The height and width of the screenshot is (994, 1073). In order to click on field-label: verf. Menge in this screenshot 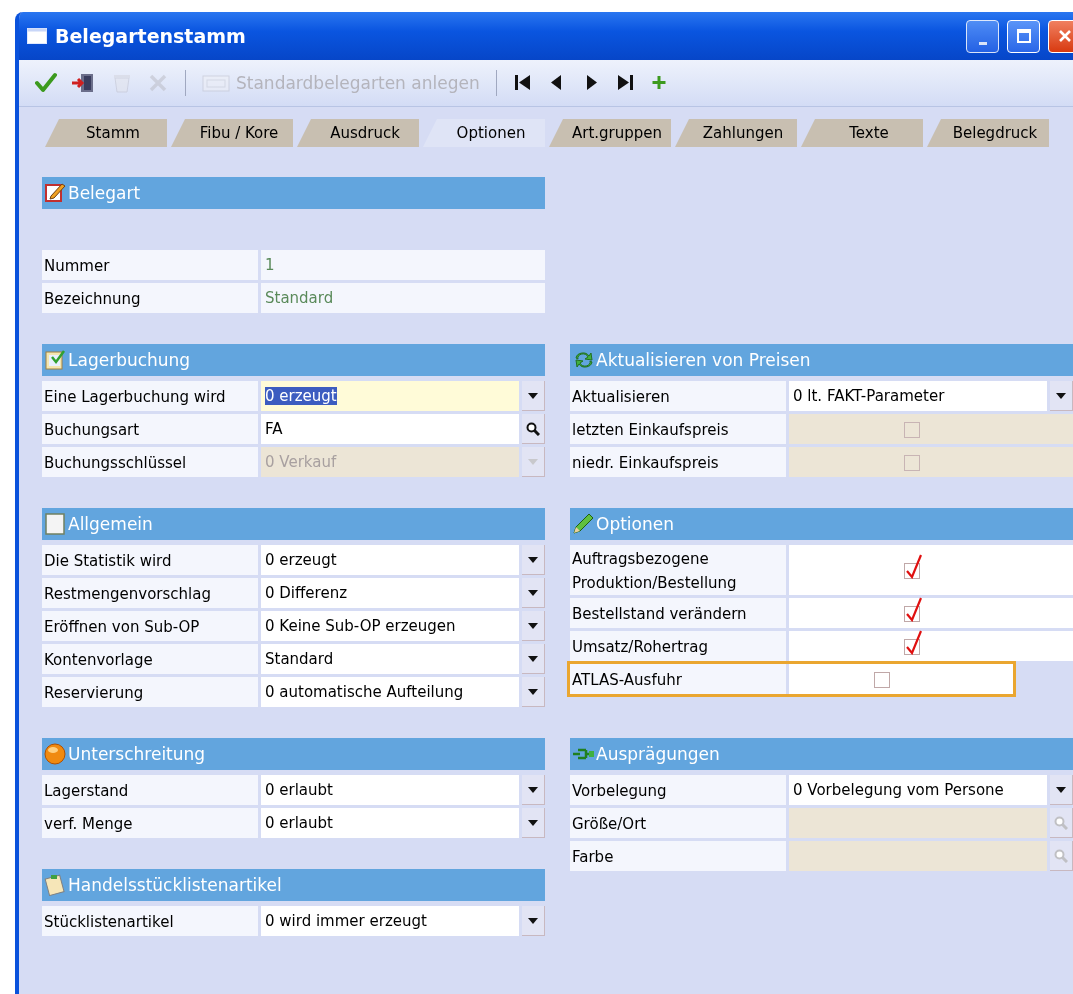, I will do `click(150, 823)`.